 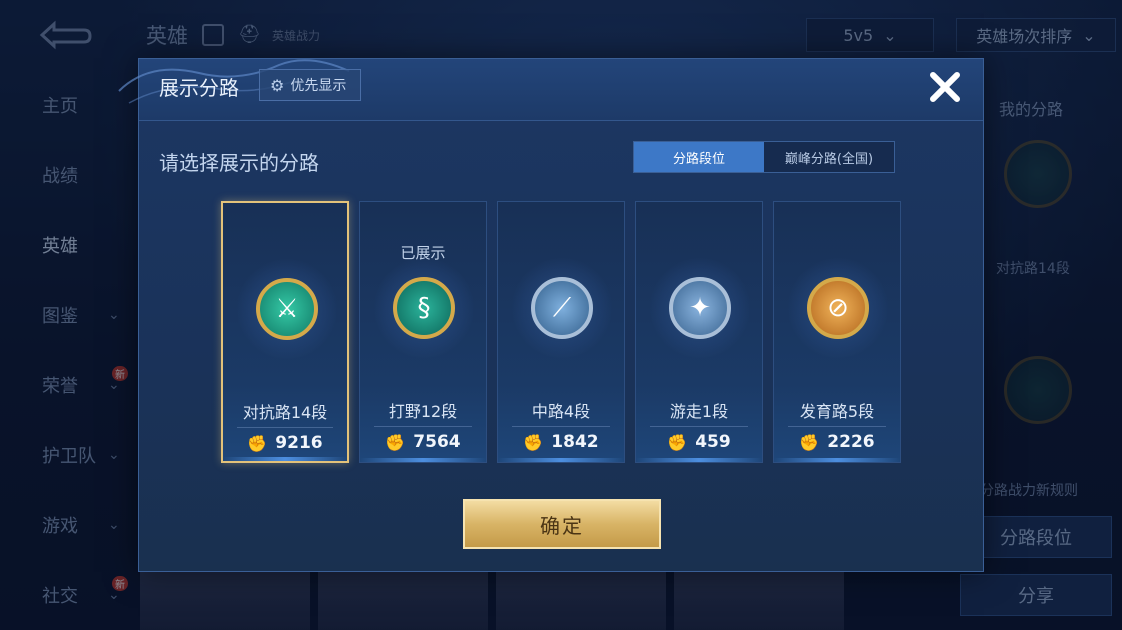 I want to click on dialog-header: 展示分路 ⚙ 优先显示, so click(x=550, y=90).